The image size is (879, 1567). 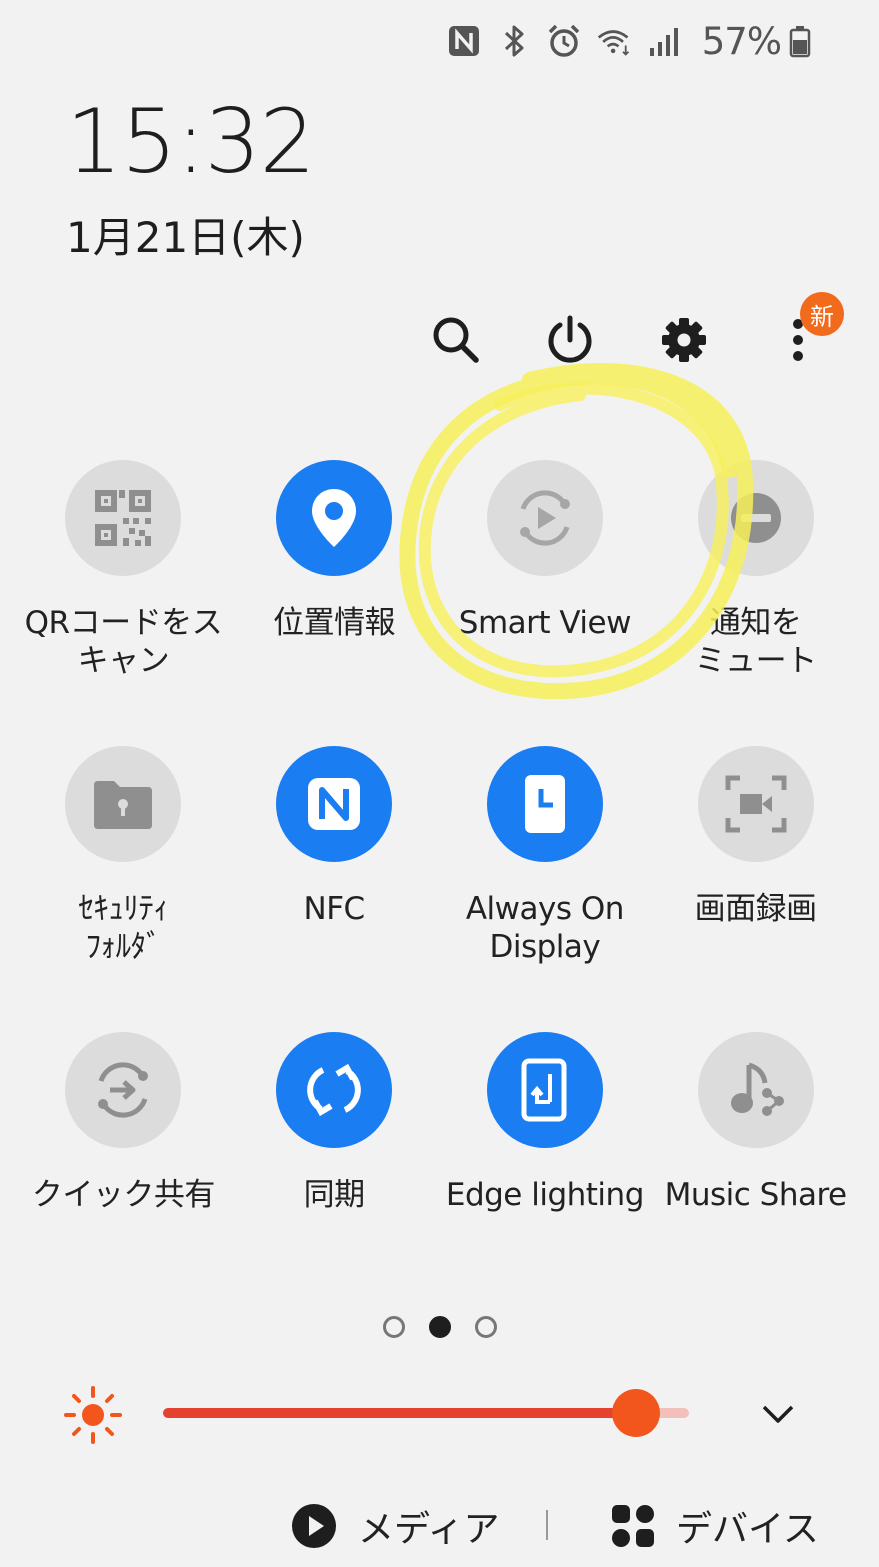 I want to click on tile-label: Smart View, so click(x=545, y=623).